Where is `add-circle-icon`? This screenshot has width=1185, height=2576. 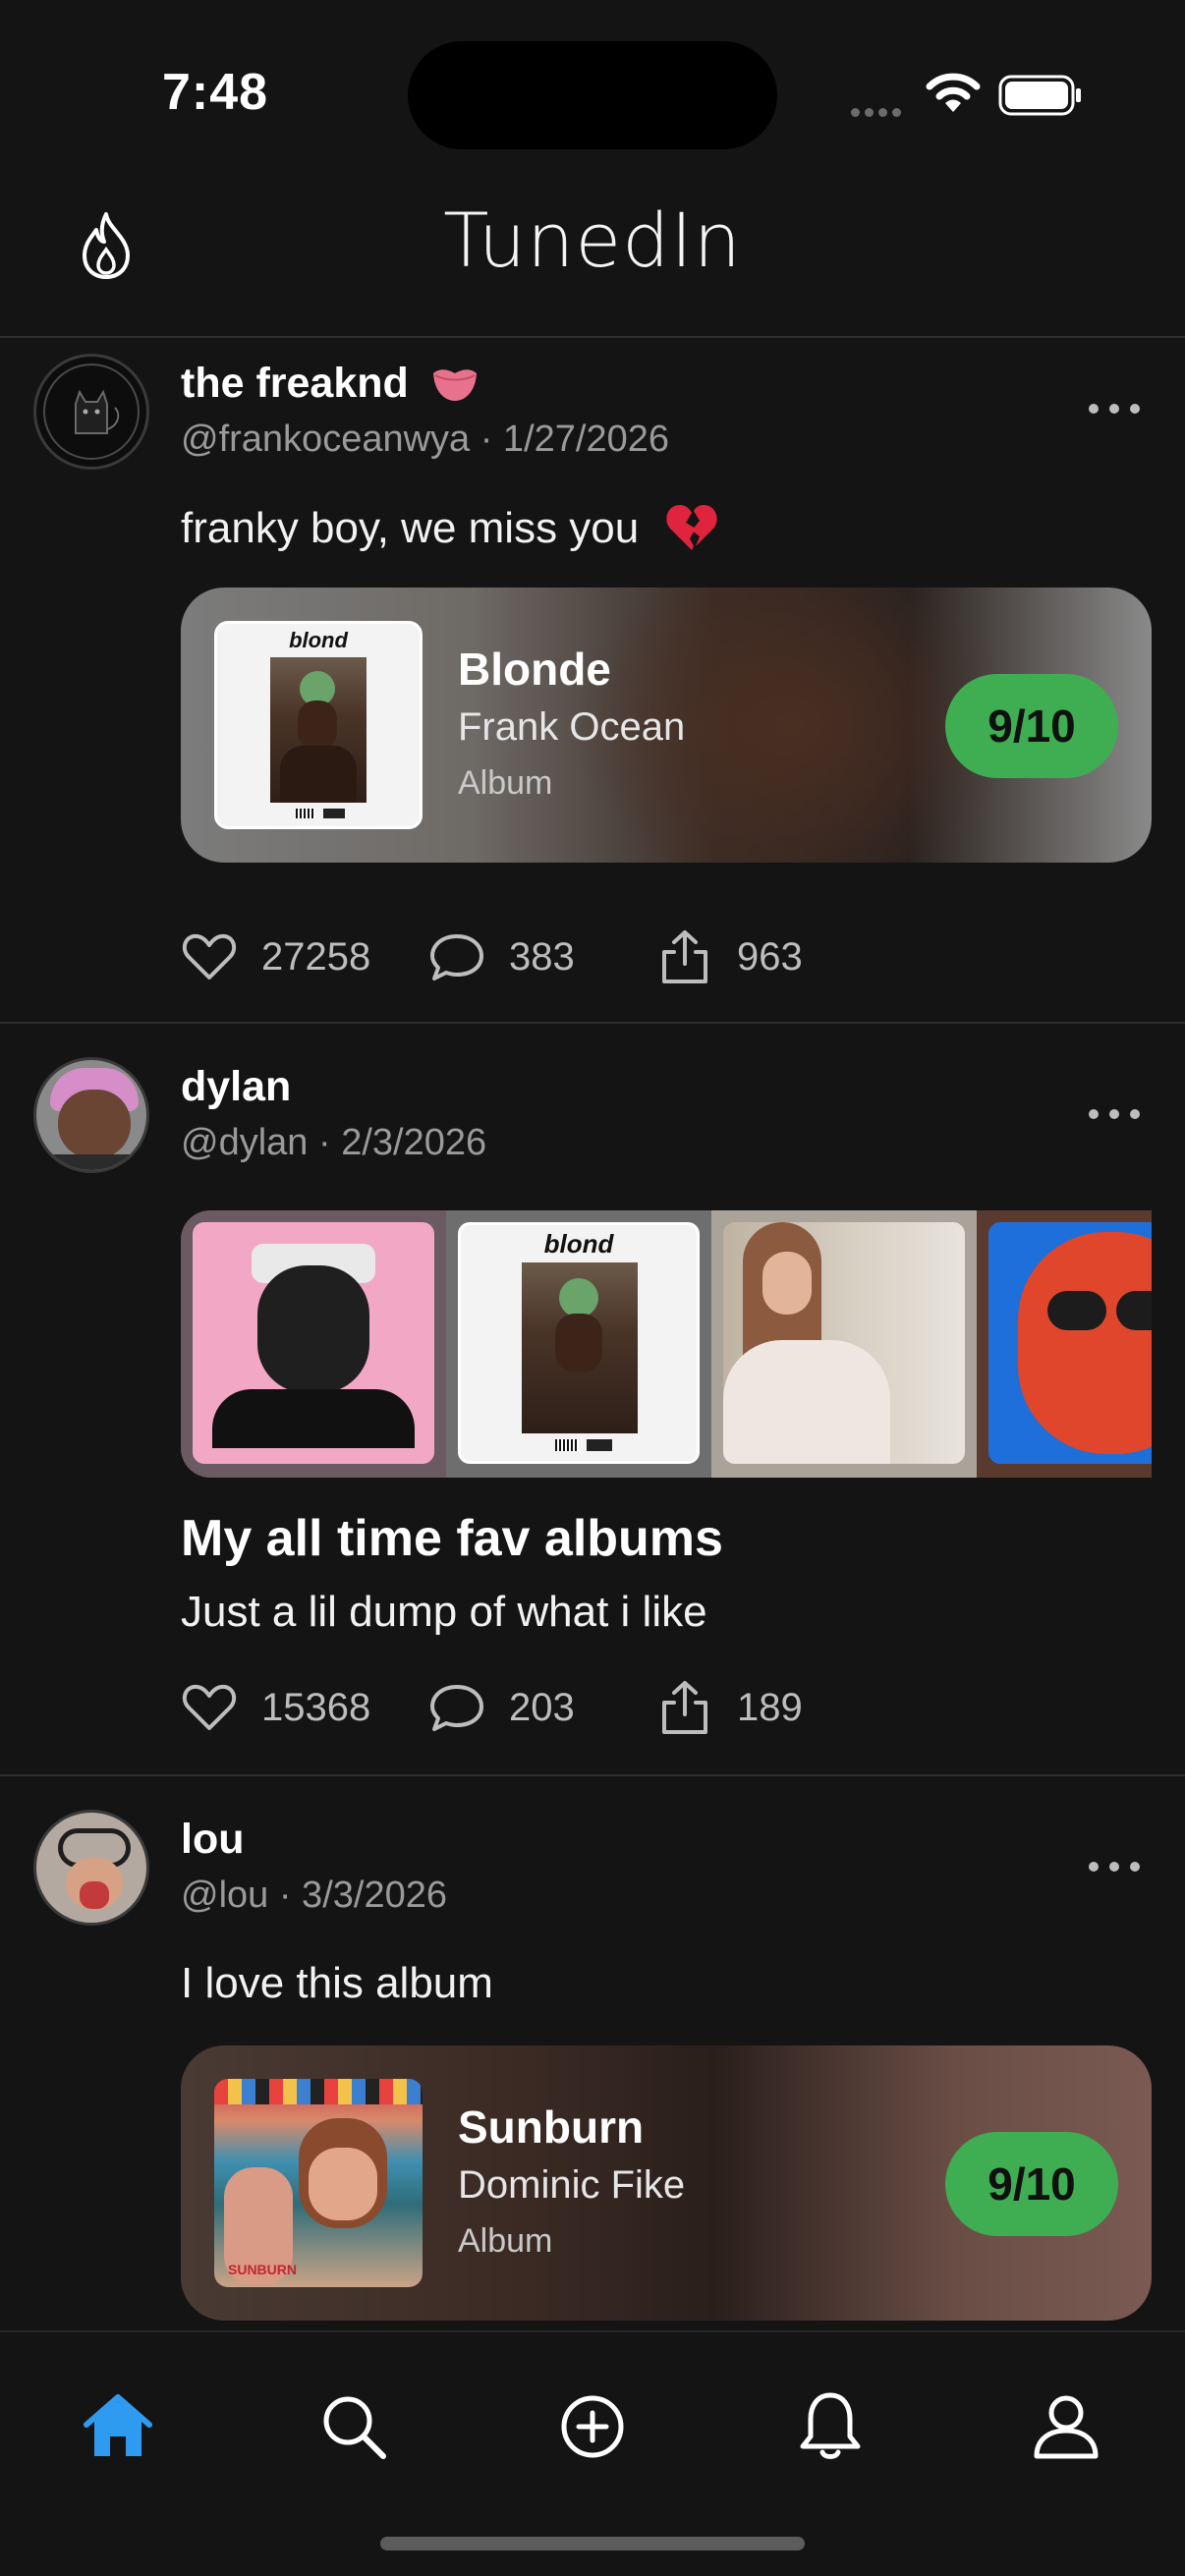 add-circle-icon is located at coordinates (592, 2426).